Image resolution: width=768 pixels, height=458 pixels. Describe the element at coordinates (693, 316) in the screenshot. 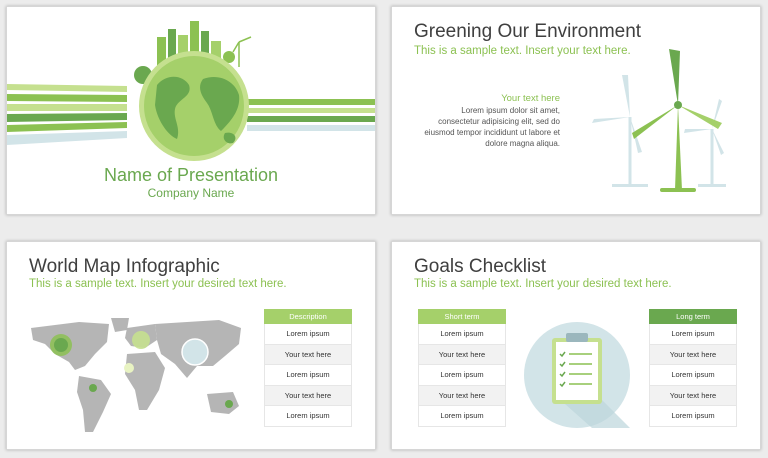

I see `table-header: Long term` at that location.